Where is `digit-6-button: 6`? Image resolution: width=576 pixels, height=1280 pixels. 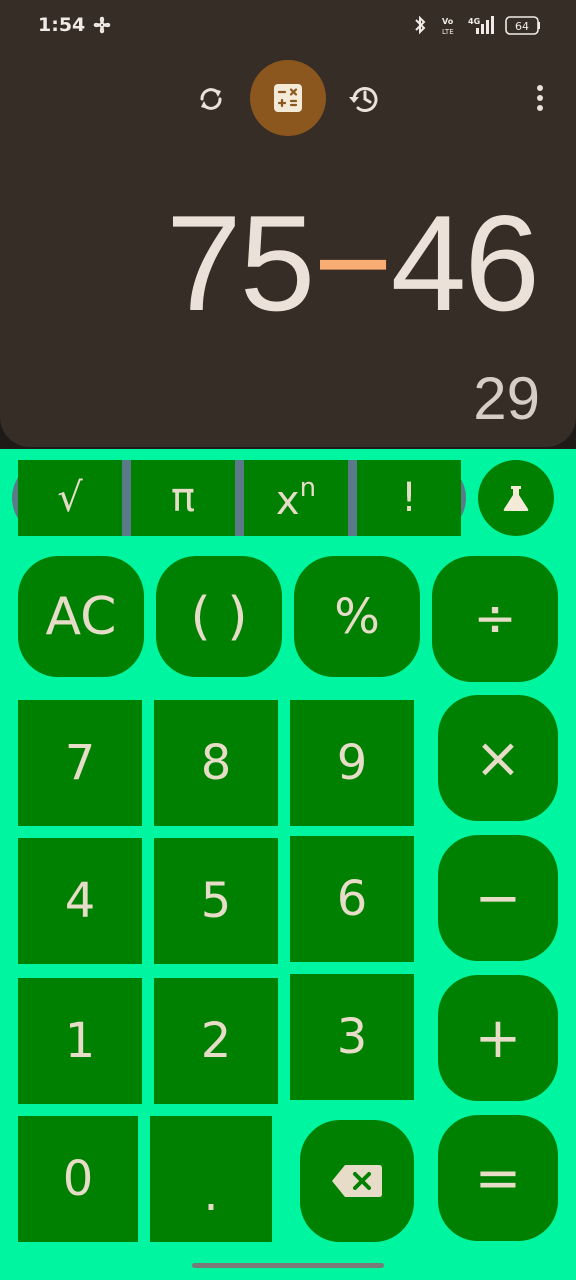 digit-6-button: 6 is located at coordinates (352, 899).